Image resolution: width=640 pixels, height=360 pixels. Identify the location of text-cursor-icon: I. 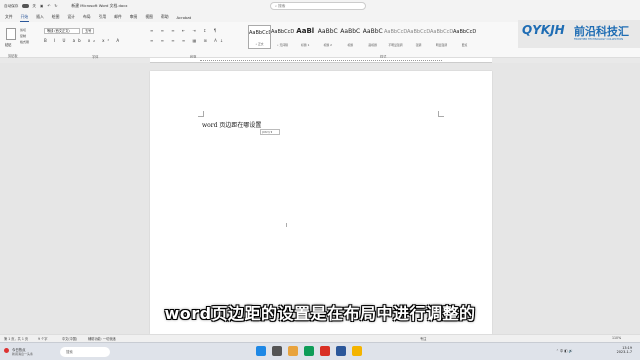
(287, 226).